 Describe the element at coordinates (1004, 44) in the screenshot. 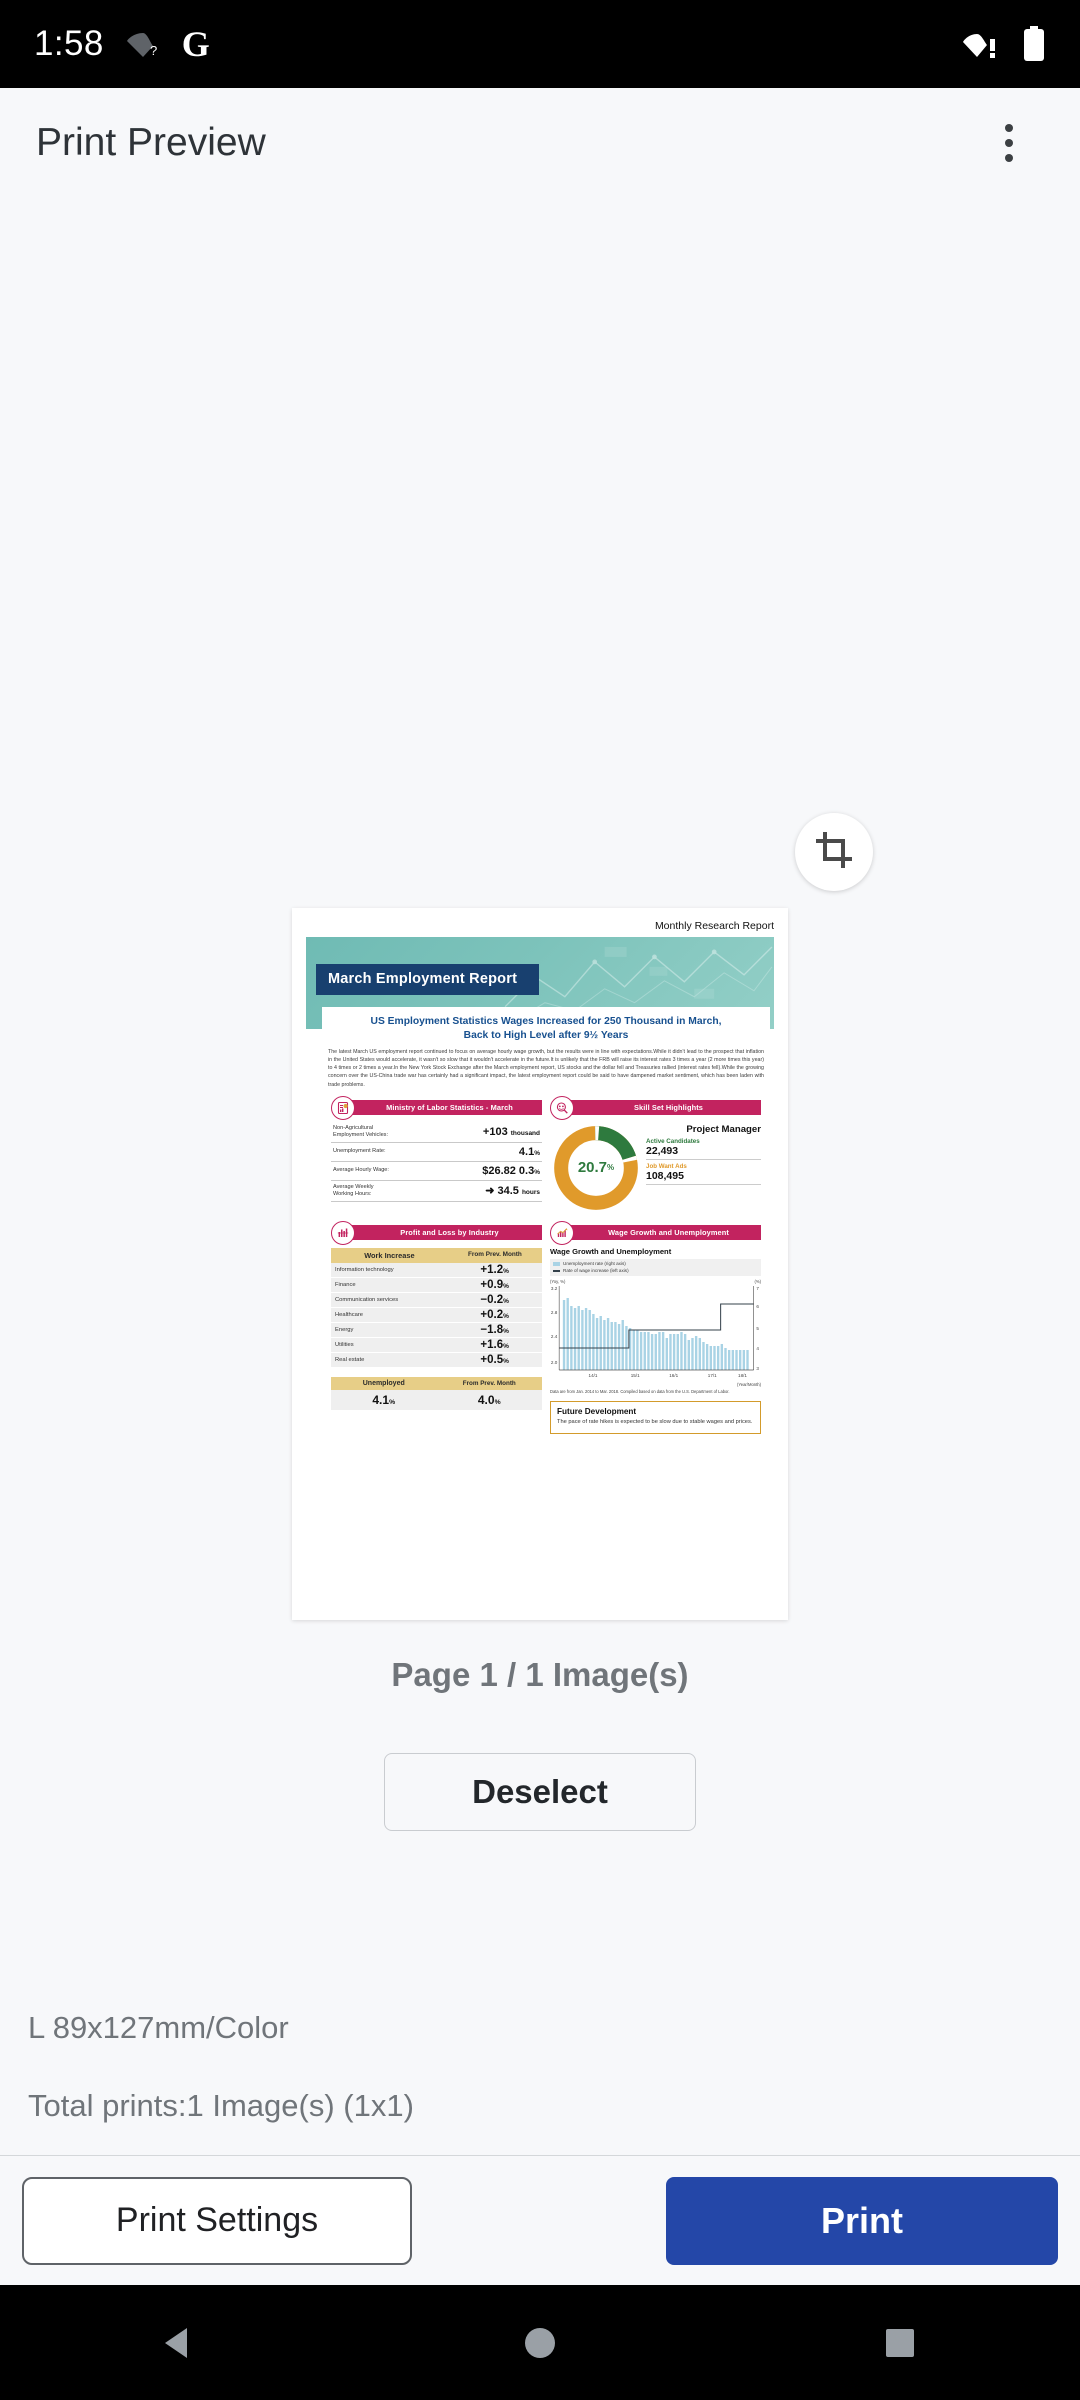

I see `status-bar-right` at that location.